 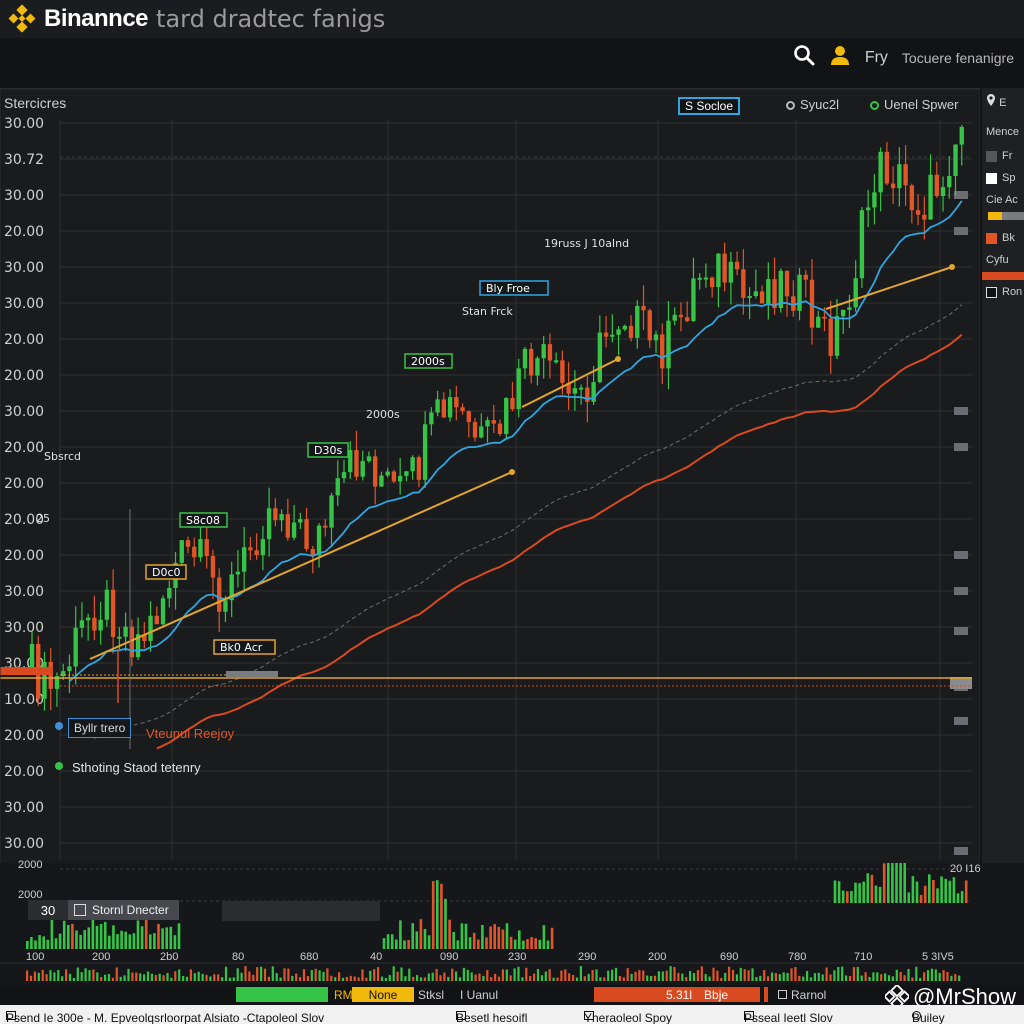 What do you see at coordinates (1000, 178) in the screenshot?
I see `rp-item-sp: Sp` at bounding box center [1000, 178].